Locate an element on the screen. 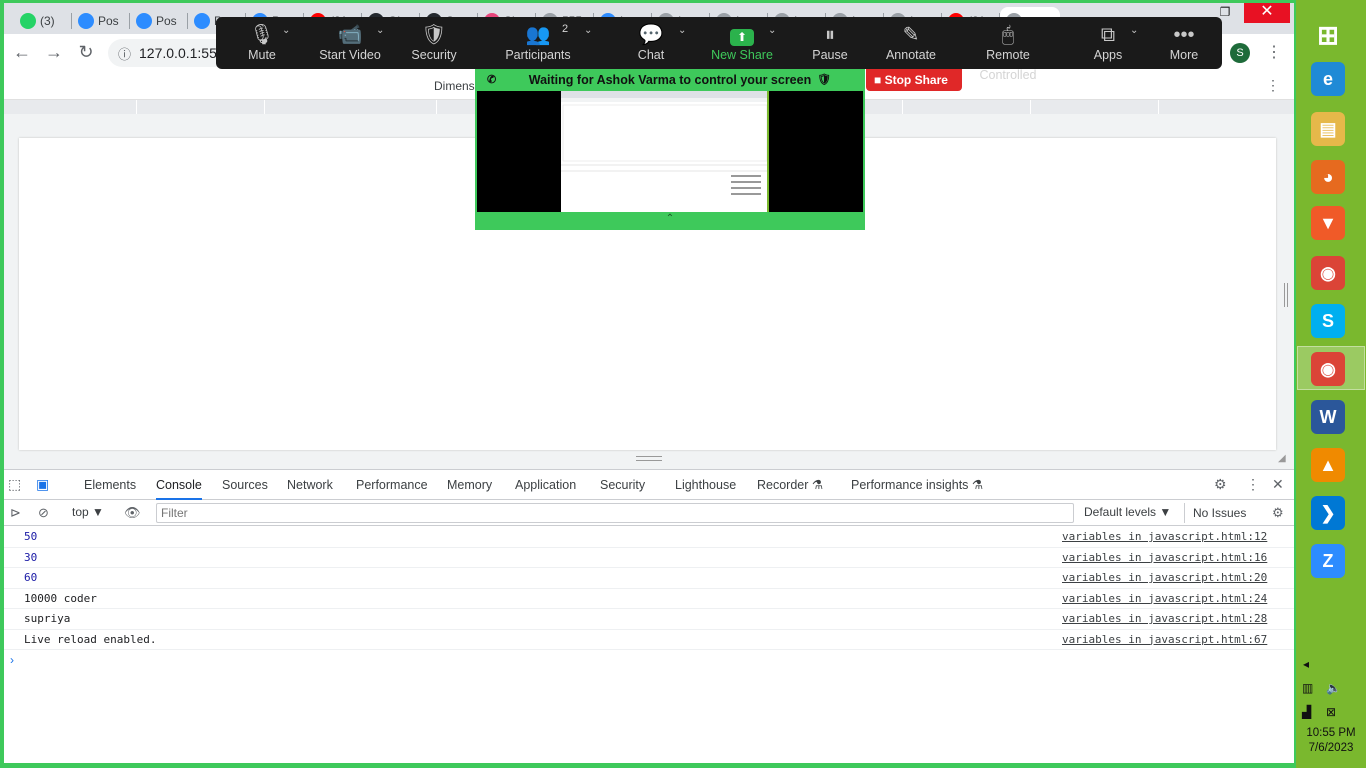 The image size is (1366, 768). chrome-icon: ◉ is located at coordinates (1328, 273).